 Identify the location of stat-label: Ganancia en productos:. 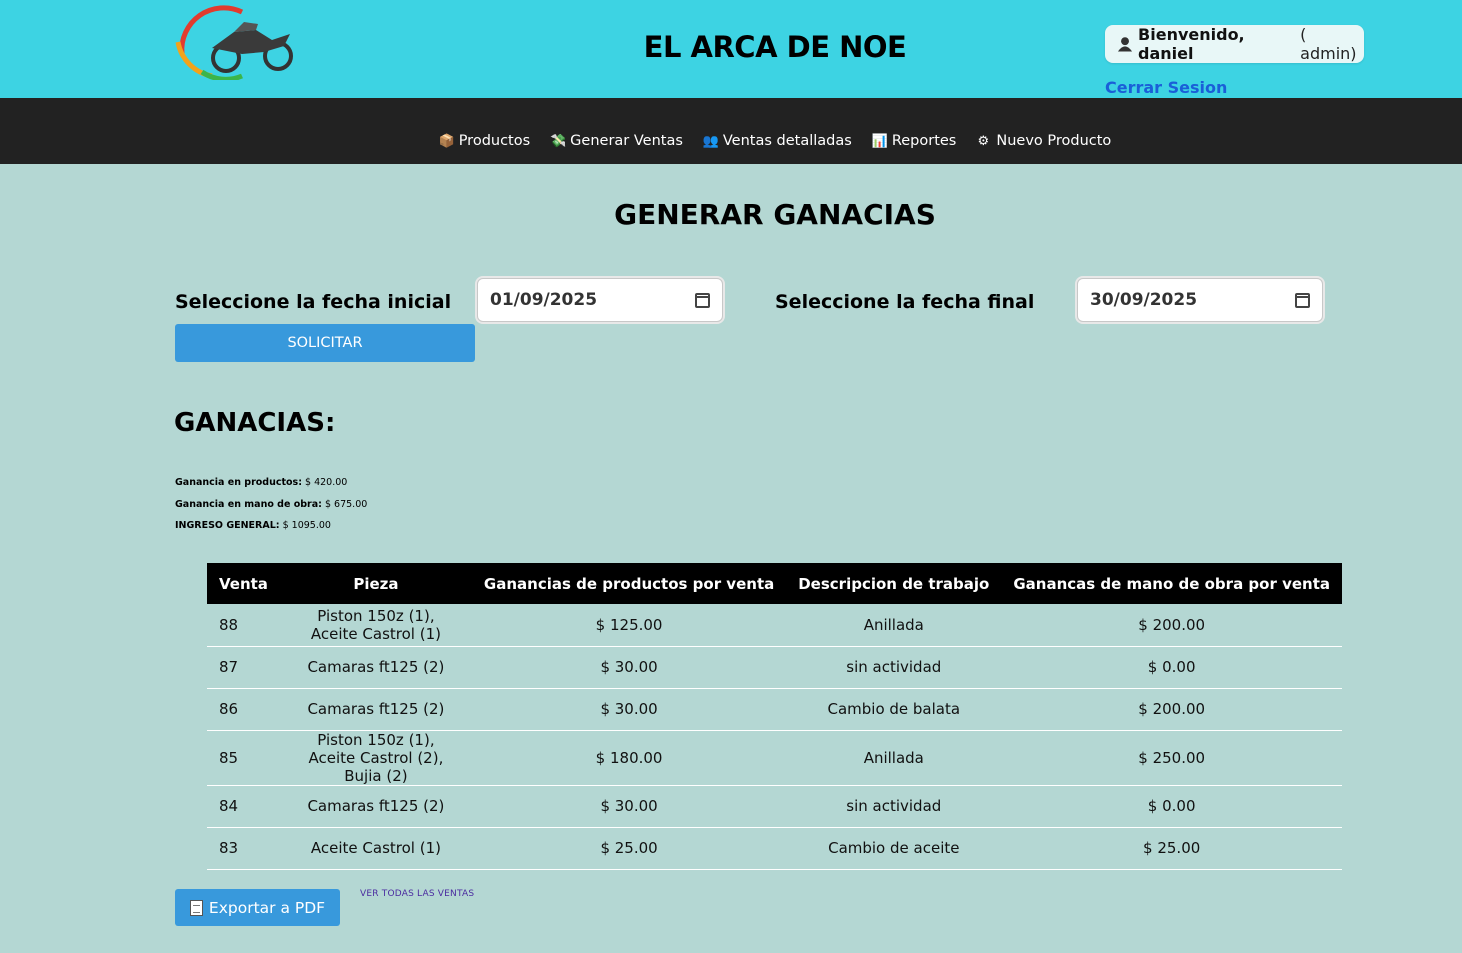
(238, 482).